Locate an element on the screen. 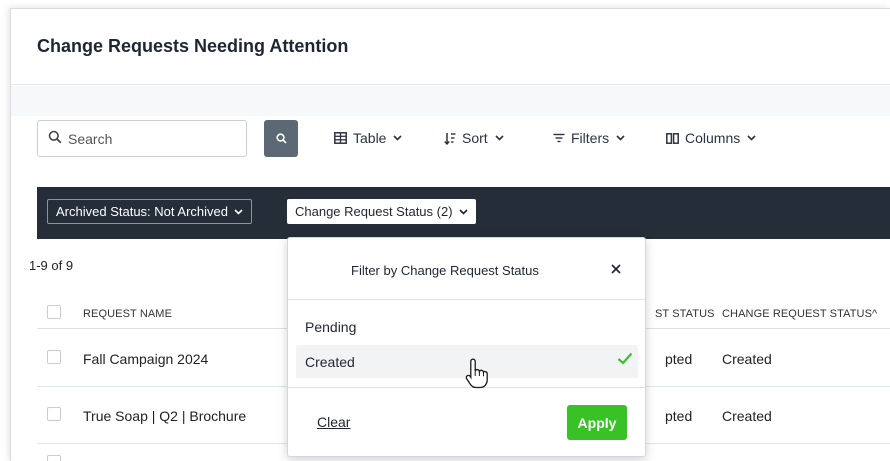  search-placeholder: Search is located at coordinates (90, 138).